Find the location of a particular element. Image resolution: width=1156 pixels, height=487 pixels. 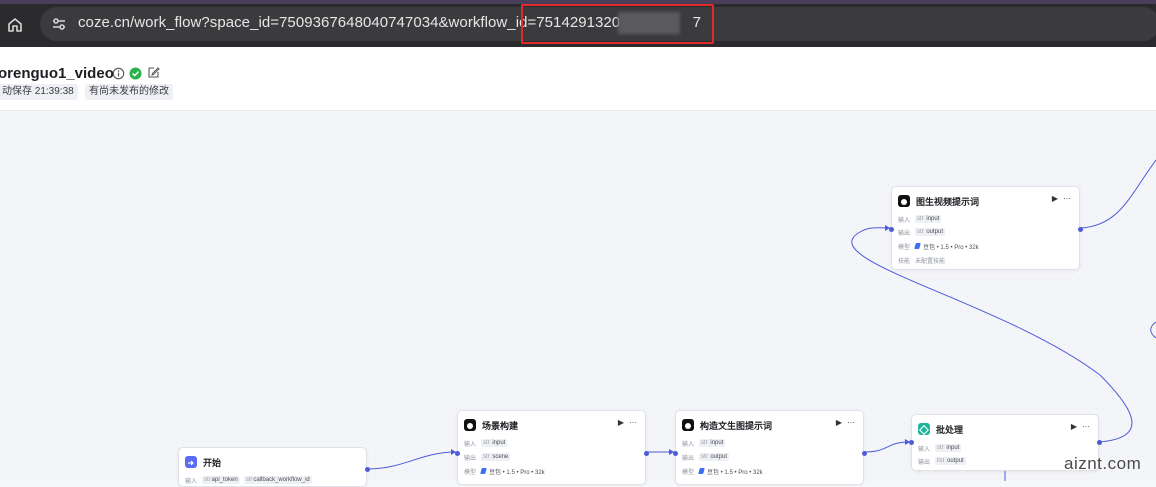

node-skill-row: 技能 未配置技能 is located at coordinates (921, 260).